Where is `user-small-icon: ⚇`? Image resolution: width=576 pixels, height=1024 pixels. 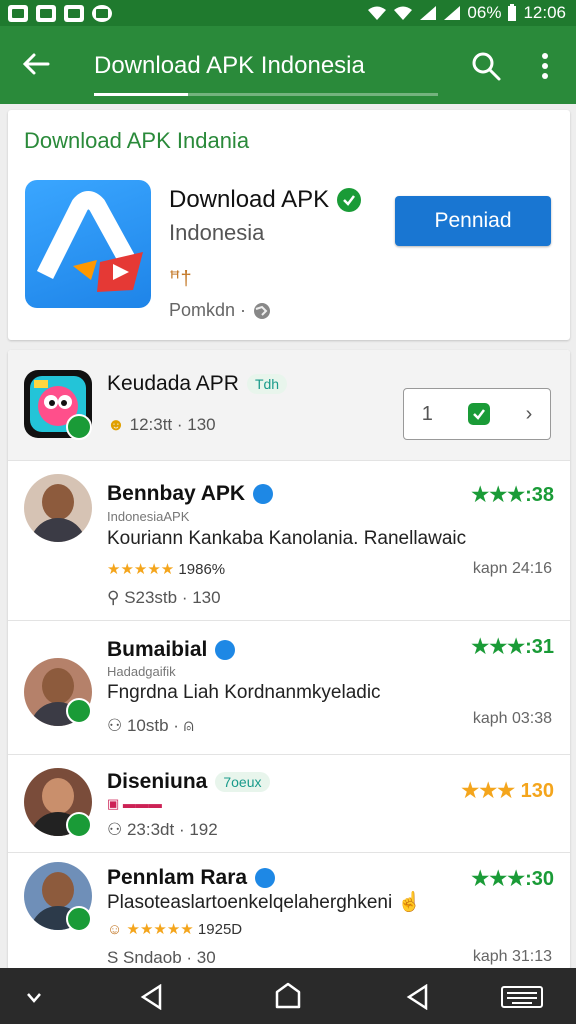 user-small-icon: ⚇ is located at coordinates (117, 725).